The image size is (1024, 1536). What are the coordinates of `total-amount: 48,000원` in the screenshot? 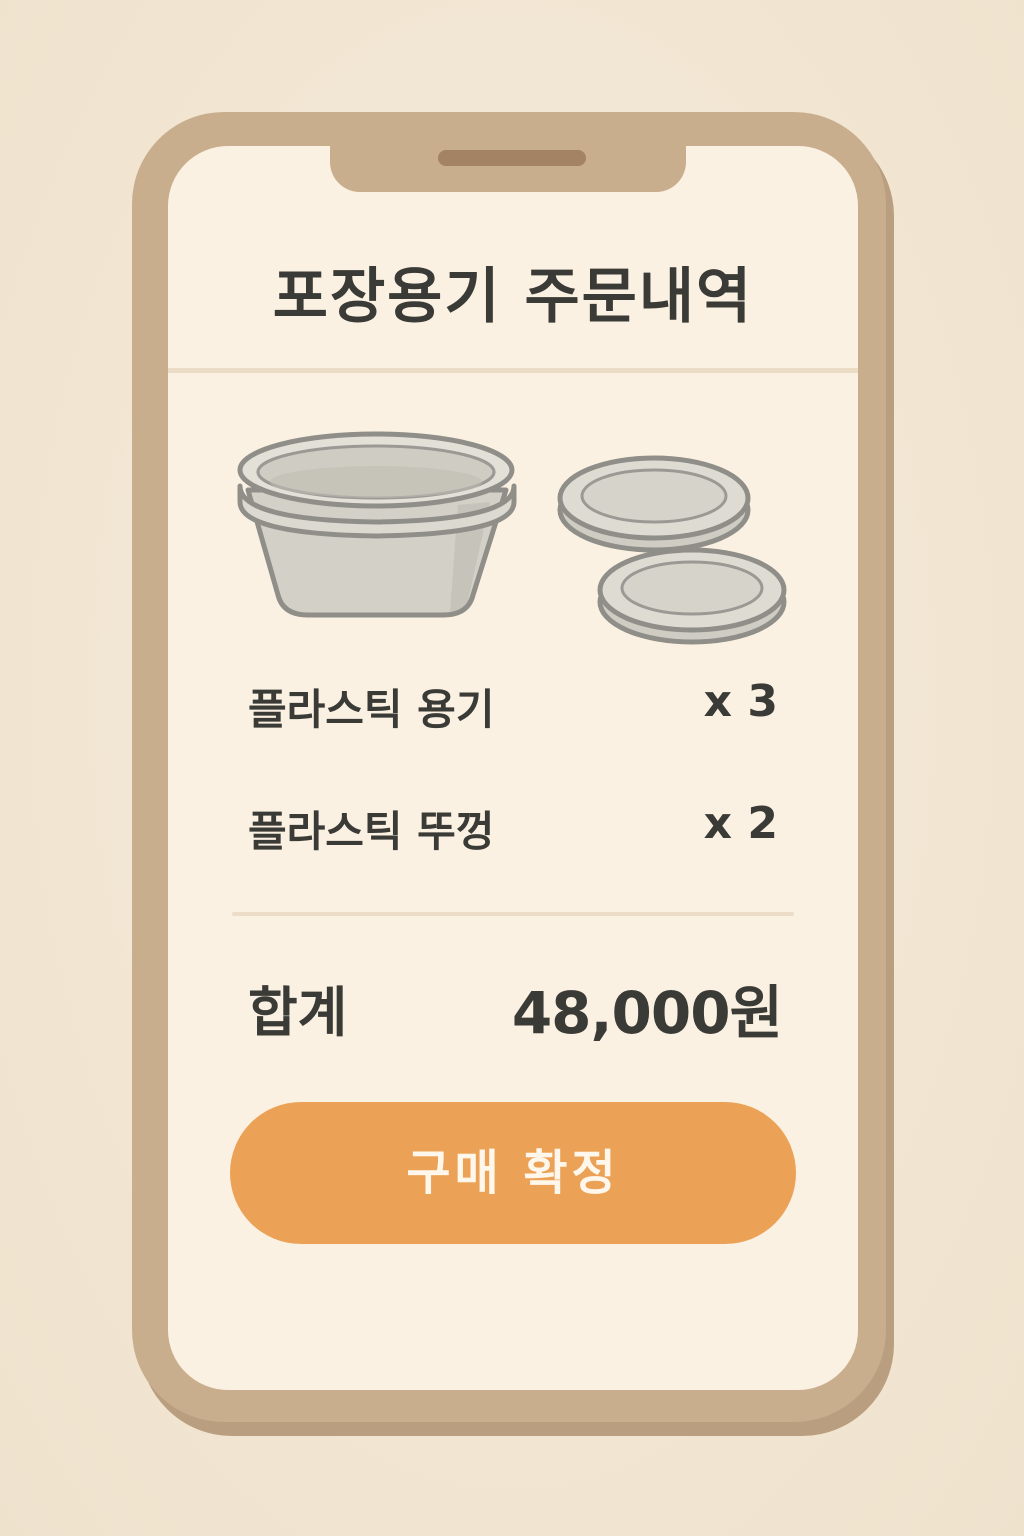 It's located at (647, 1013).